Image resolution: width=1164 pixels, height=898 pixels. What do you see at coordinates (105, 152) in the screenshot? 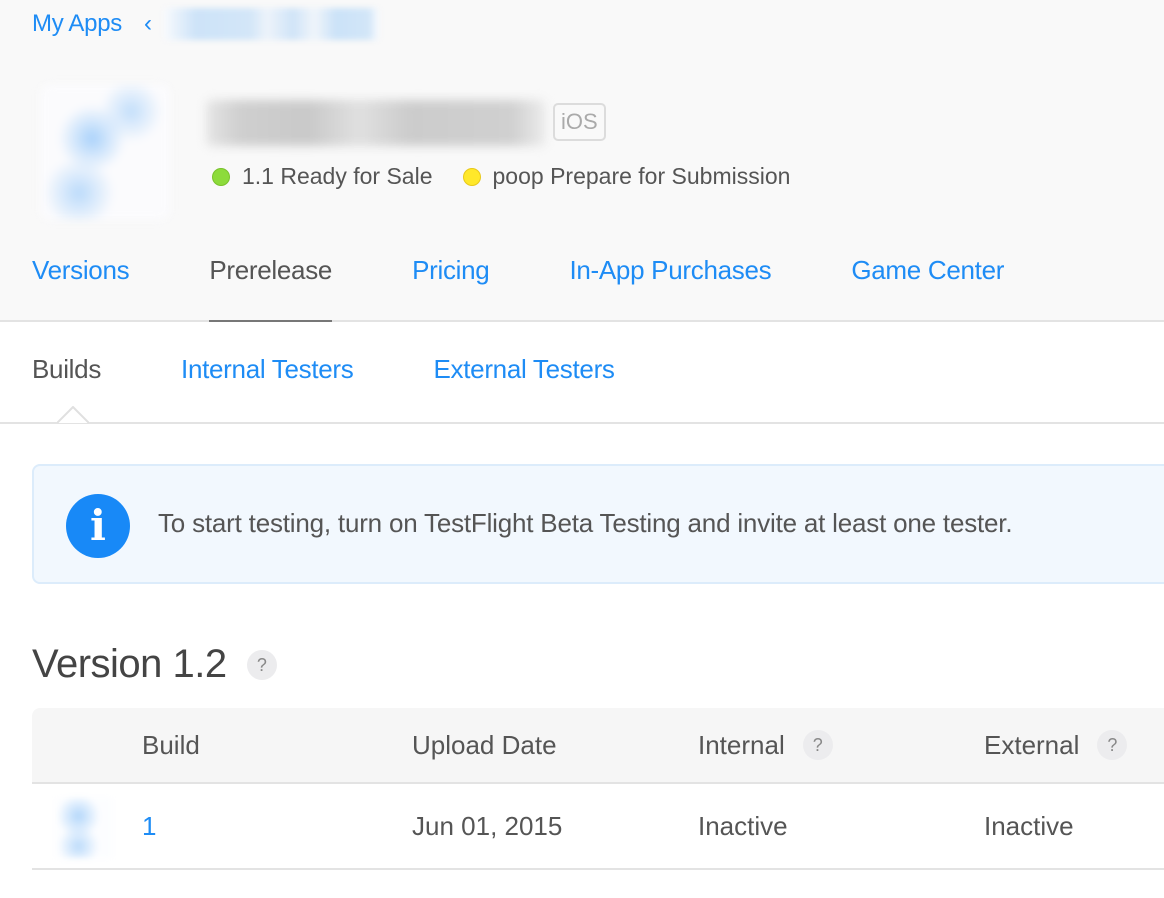
I see `app-icon` at bounding box center [105, 152].